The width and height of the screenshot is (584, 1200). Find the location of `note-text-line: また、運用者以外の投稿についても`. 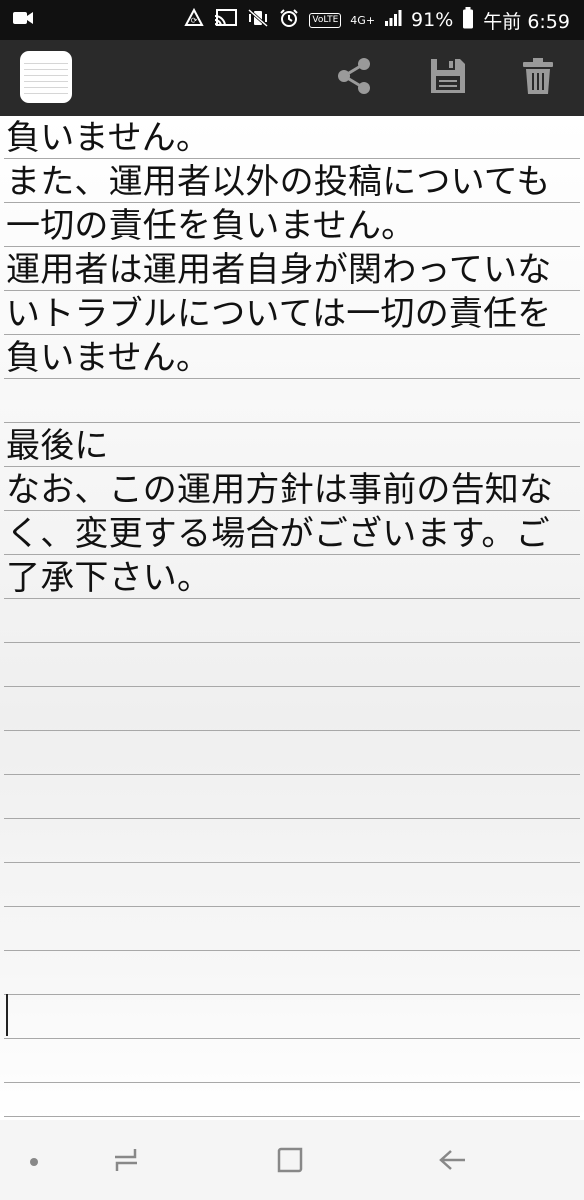

note-text-line: また、運用者以外の投稿についても is located at coordinates (278, 182).